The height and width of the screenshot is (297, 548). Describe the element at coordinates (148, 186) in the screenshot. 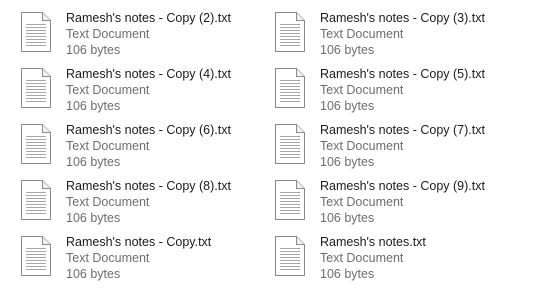

I see `file-name: Ramesh's notes - Copy (8).txt` at that location.